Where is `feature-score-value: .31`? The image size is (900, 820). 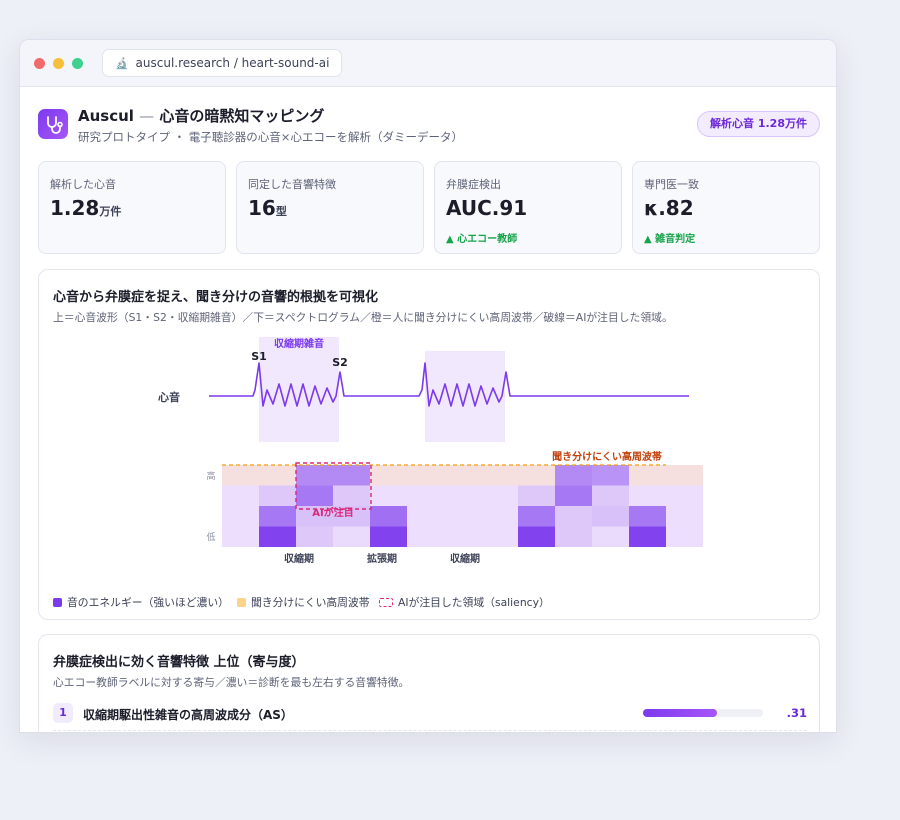 feature-score-value: .31 is located at coordinates (796, 713).